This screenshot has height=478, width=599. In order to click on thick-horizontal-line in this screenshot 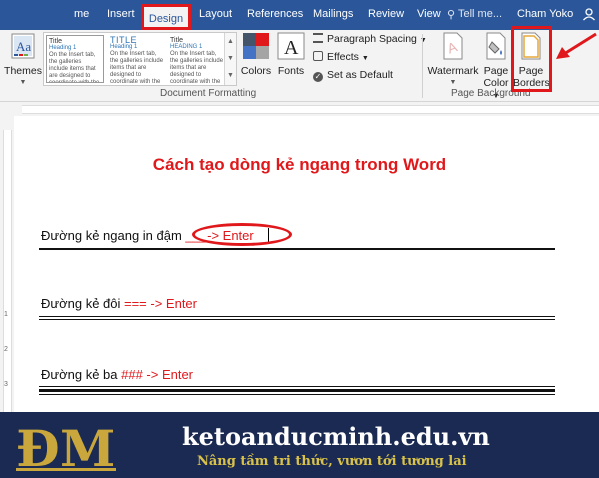, I will do `click(297, 249)`.